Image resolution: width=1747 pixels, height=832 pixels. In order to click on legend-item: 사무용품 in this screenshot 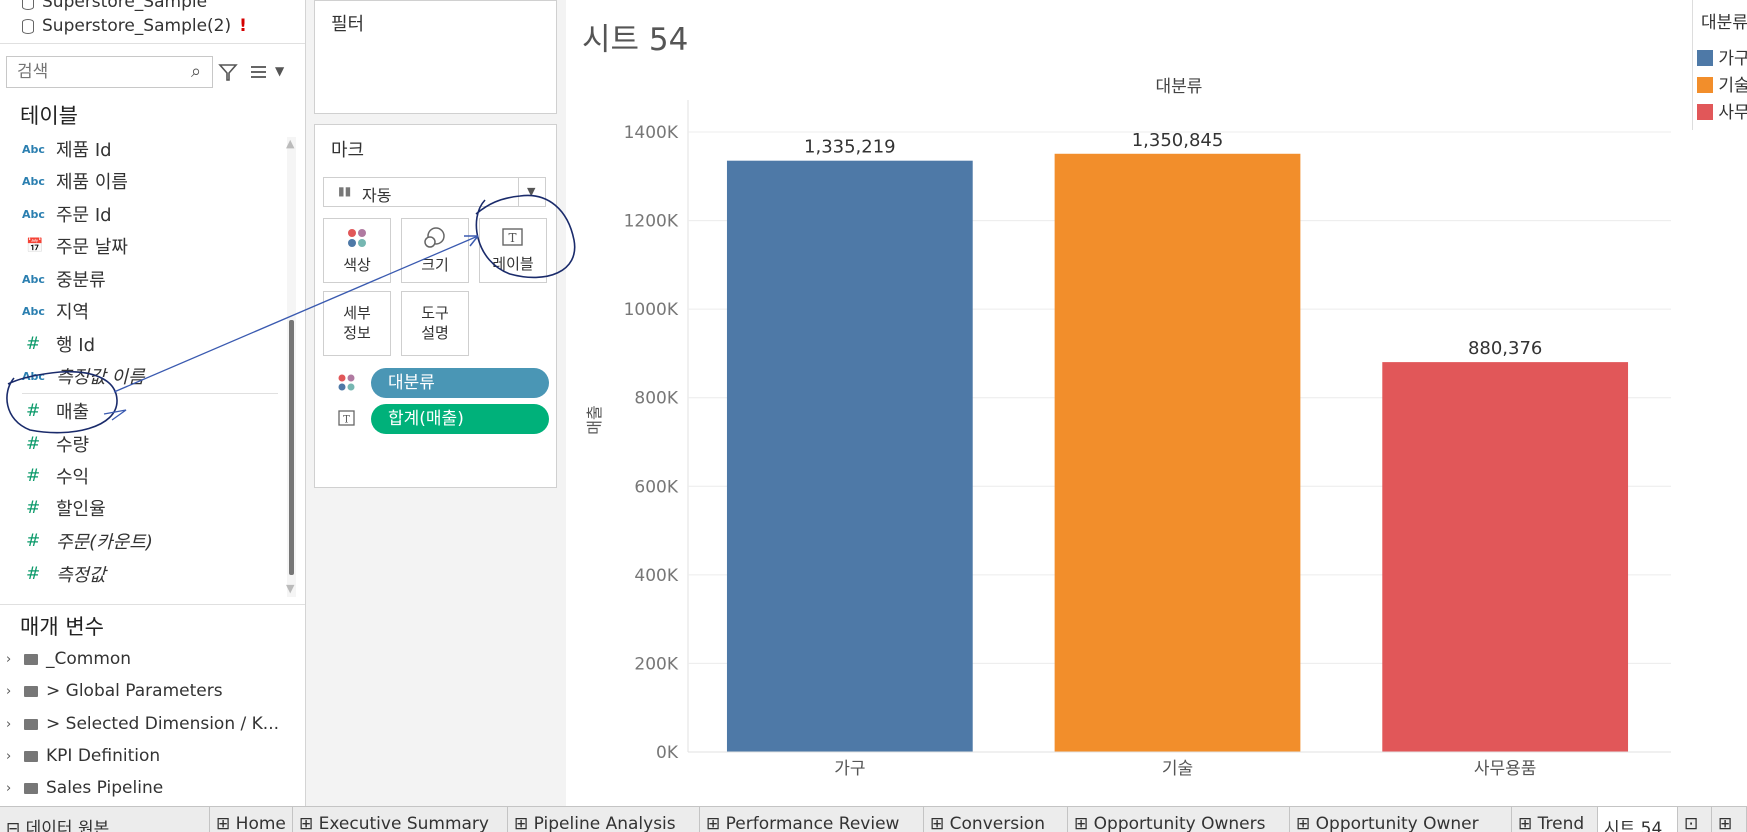, I will do `click(1722, 110)`.